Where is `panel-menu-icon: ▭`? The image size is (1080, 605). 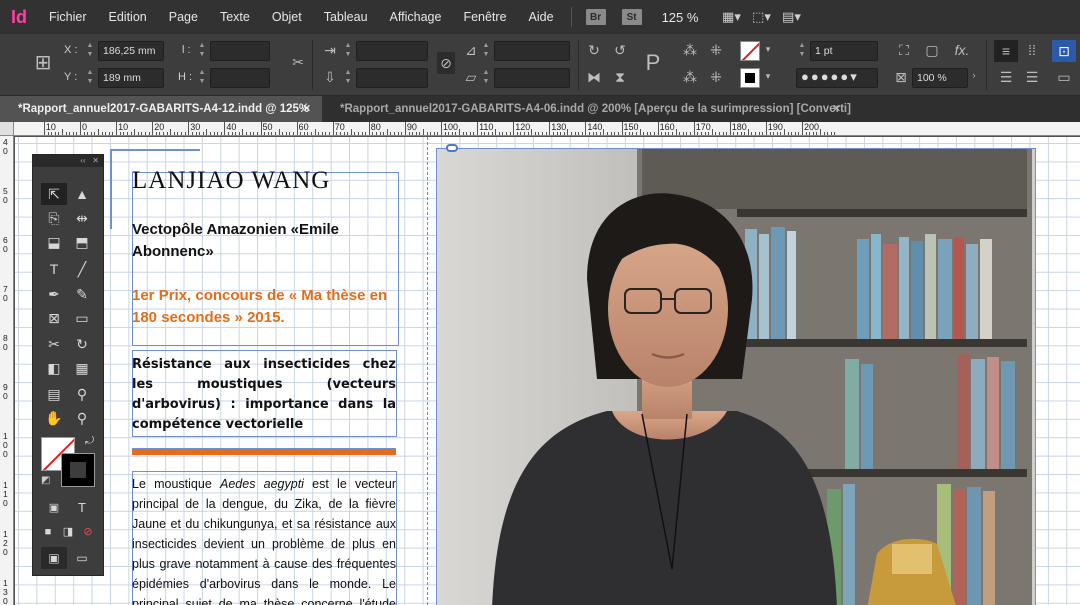
panel-menu-icon: ▭ is located at coordinates (1064, 77).